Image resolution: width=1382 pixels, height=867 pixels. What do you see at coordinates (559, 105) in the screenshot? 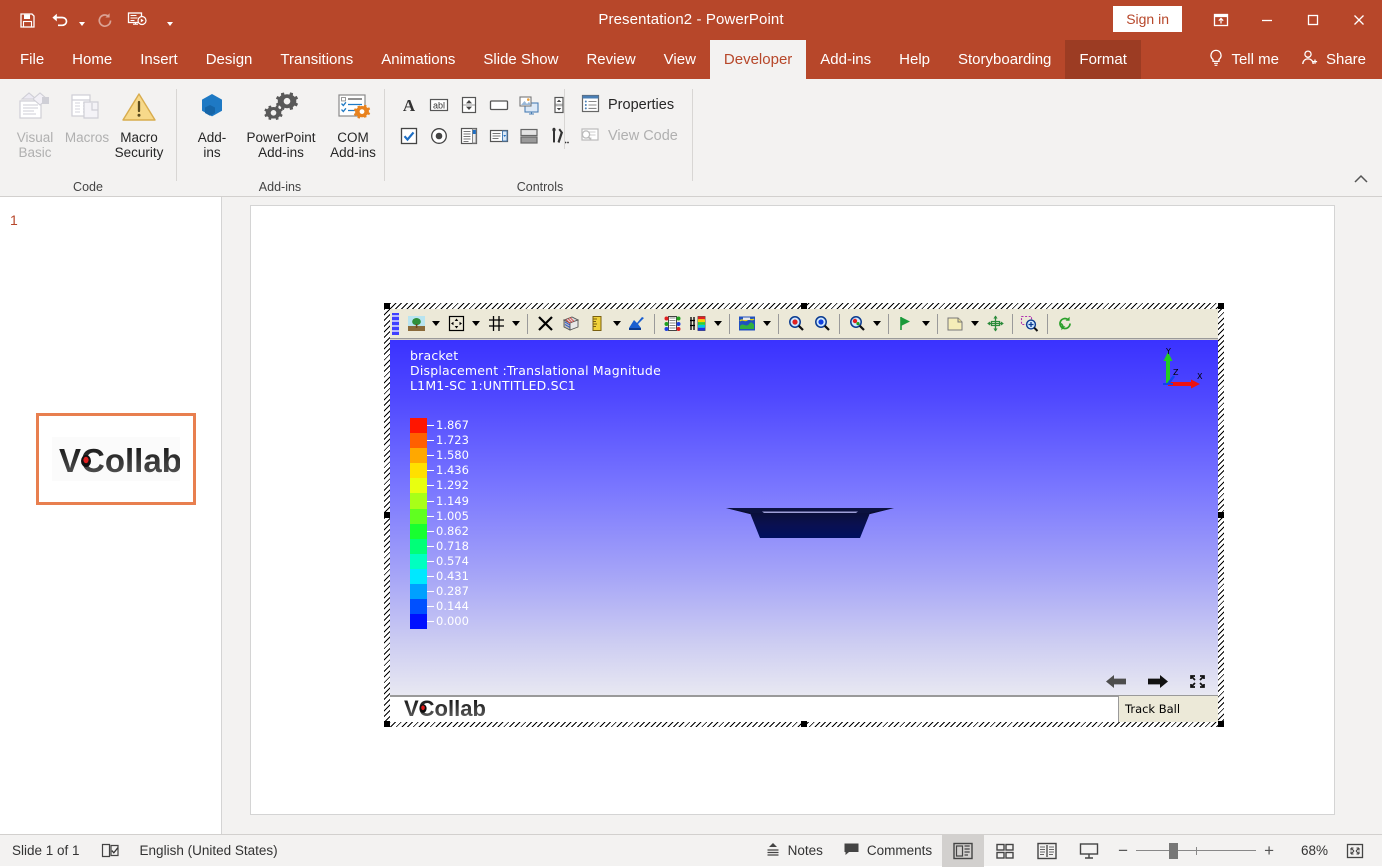
I see `scroll-bar-control-icon` at bounding box center [559, 105].